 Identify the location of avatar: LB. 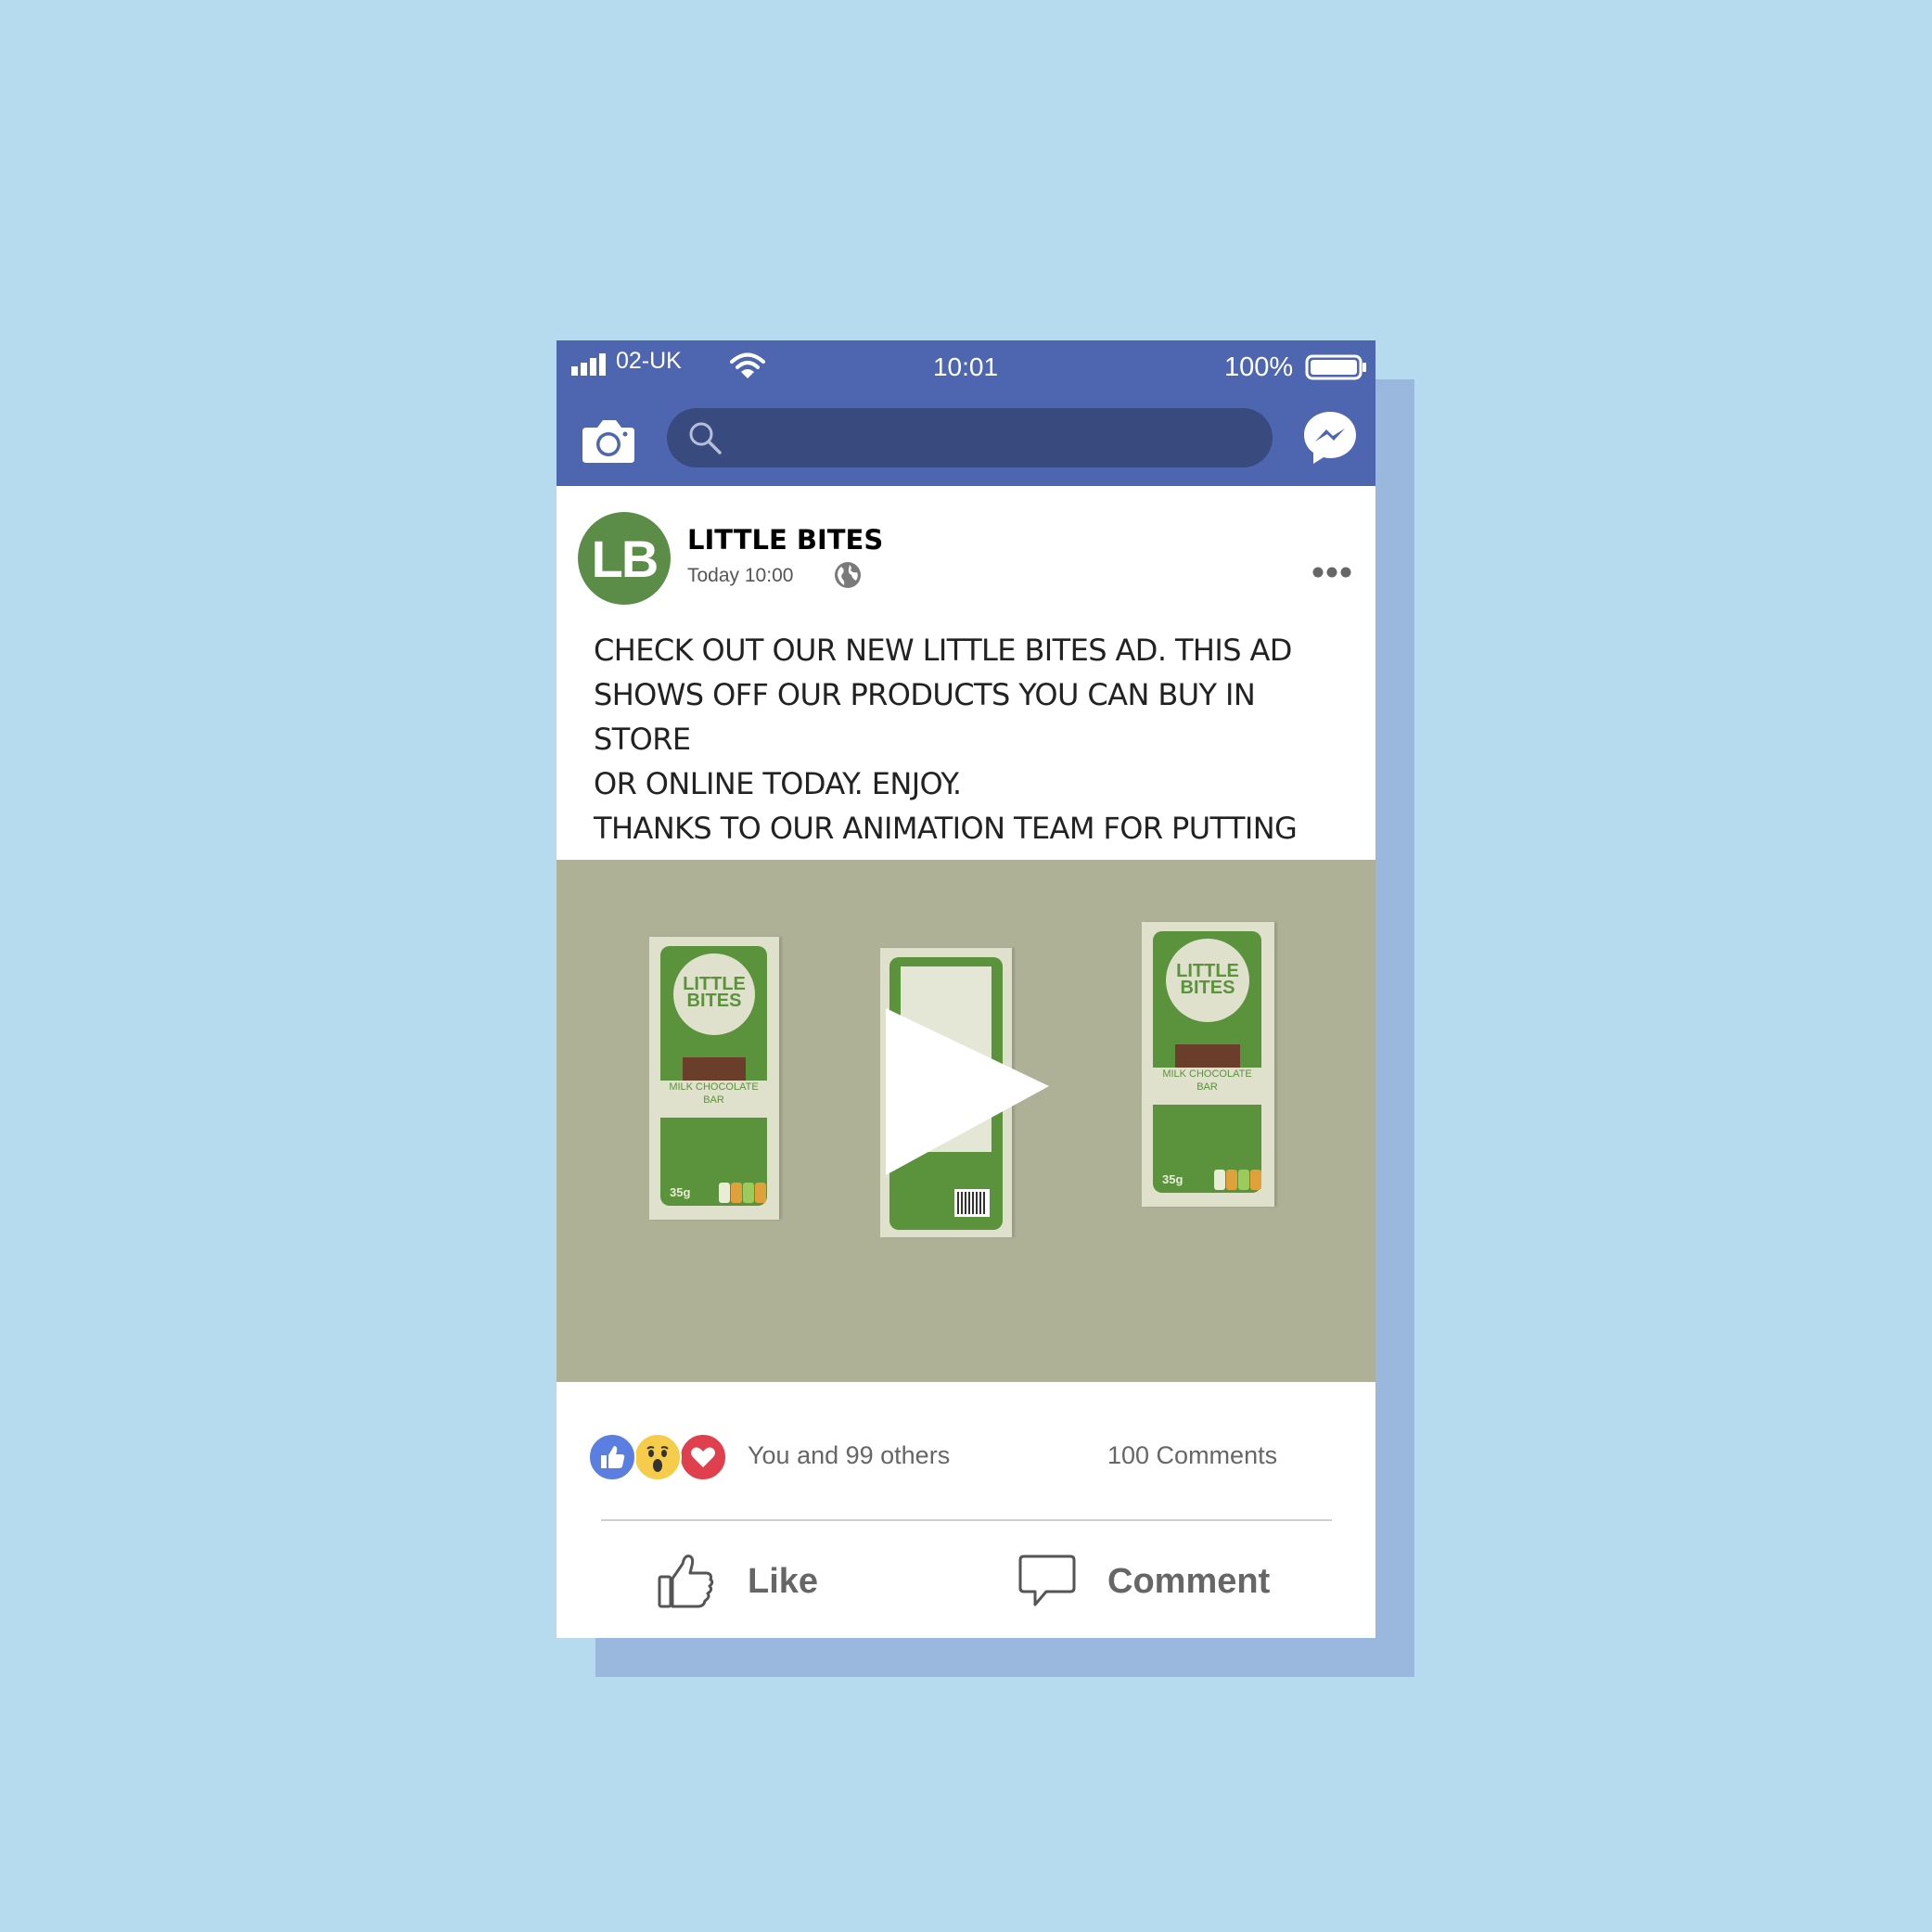
(624, 558).